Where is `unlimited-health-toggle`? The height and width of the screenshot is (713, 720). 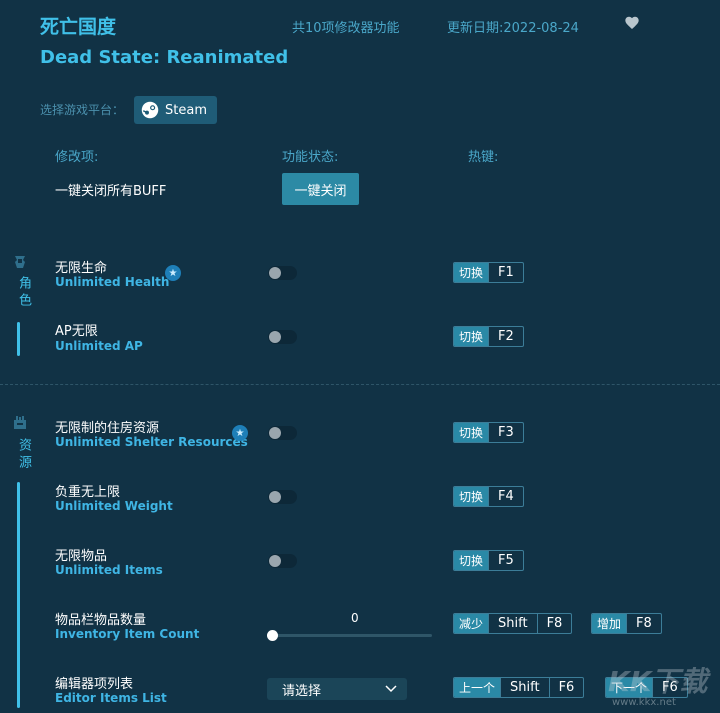
unlimited-health-toggle is located at coordinates (282, 273).